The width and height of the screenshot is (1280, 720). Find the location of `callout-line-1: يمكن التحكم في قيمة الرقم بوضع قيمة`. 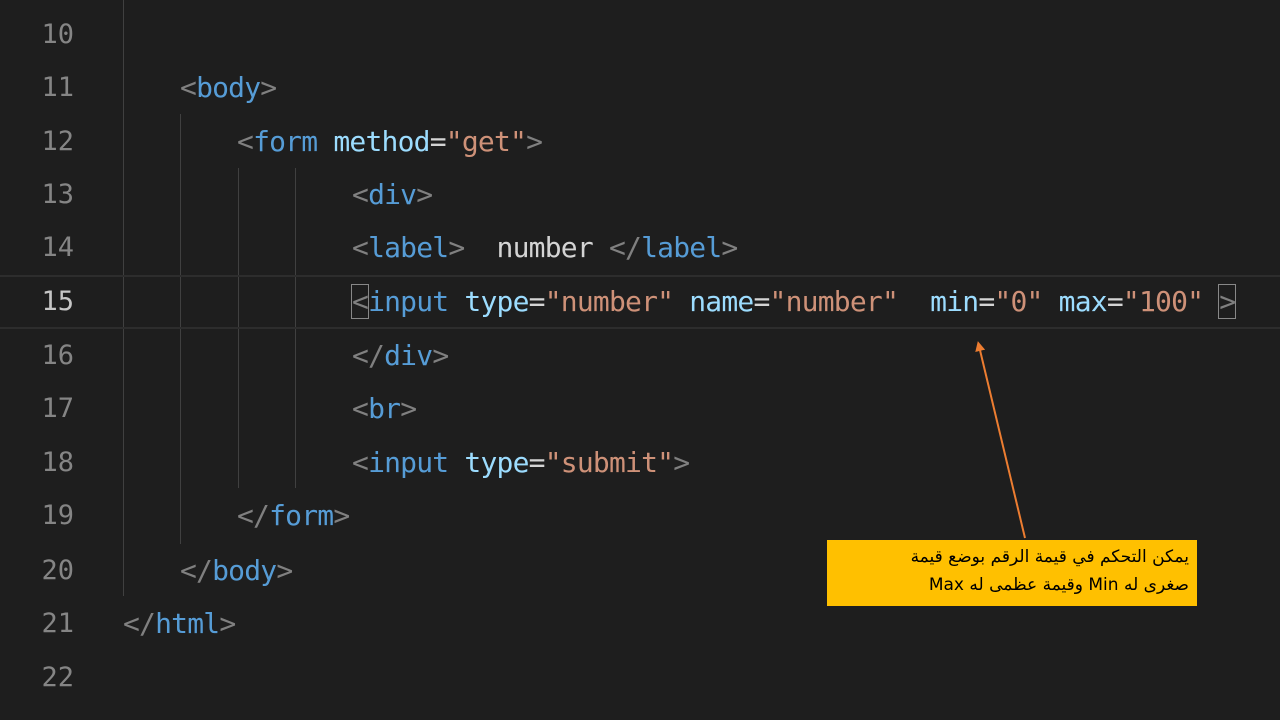

callout-line-1: يمكن التحكم في قيمة الرقم بوضع قيمة is located at coordinates (1049, 557).